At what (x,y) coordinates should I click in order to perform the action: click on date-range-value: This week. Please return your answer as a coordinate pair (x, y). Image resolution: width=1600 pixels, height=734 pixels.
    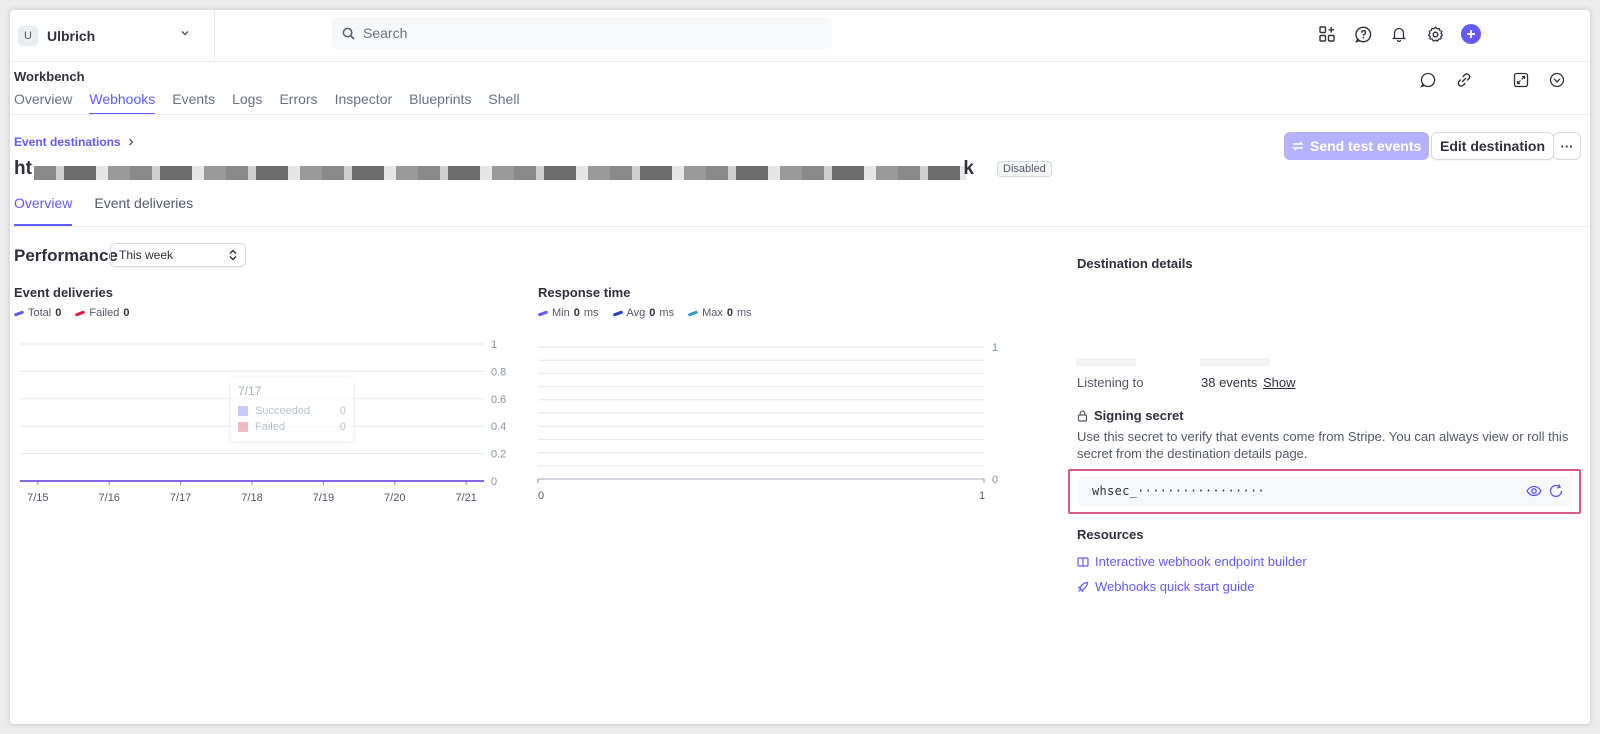
    Looking at the image, I should click on (146, 255).